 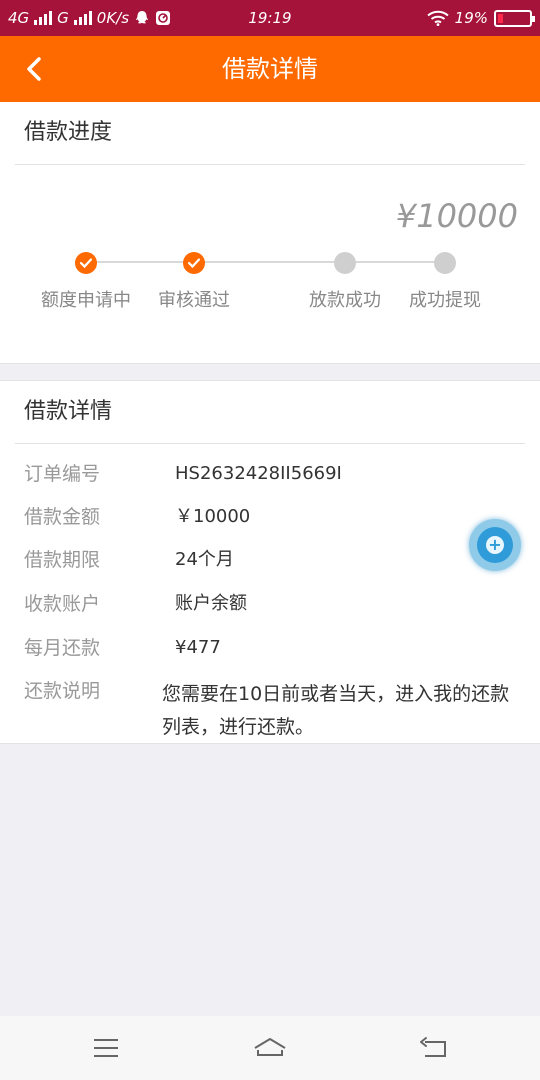 I want to click on status-bar: 4G G 0K/s 19:19 19%, so click(x=270, y=18).